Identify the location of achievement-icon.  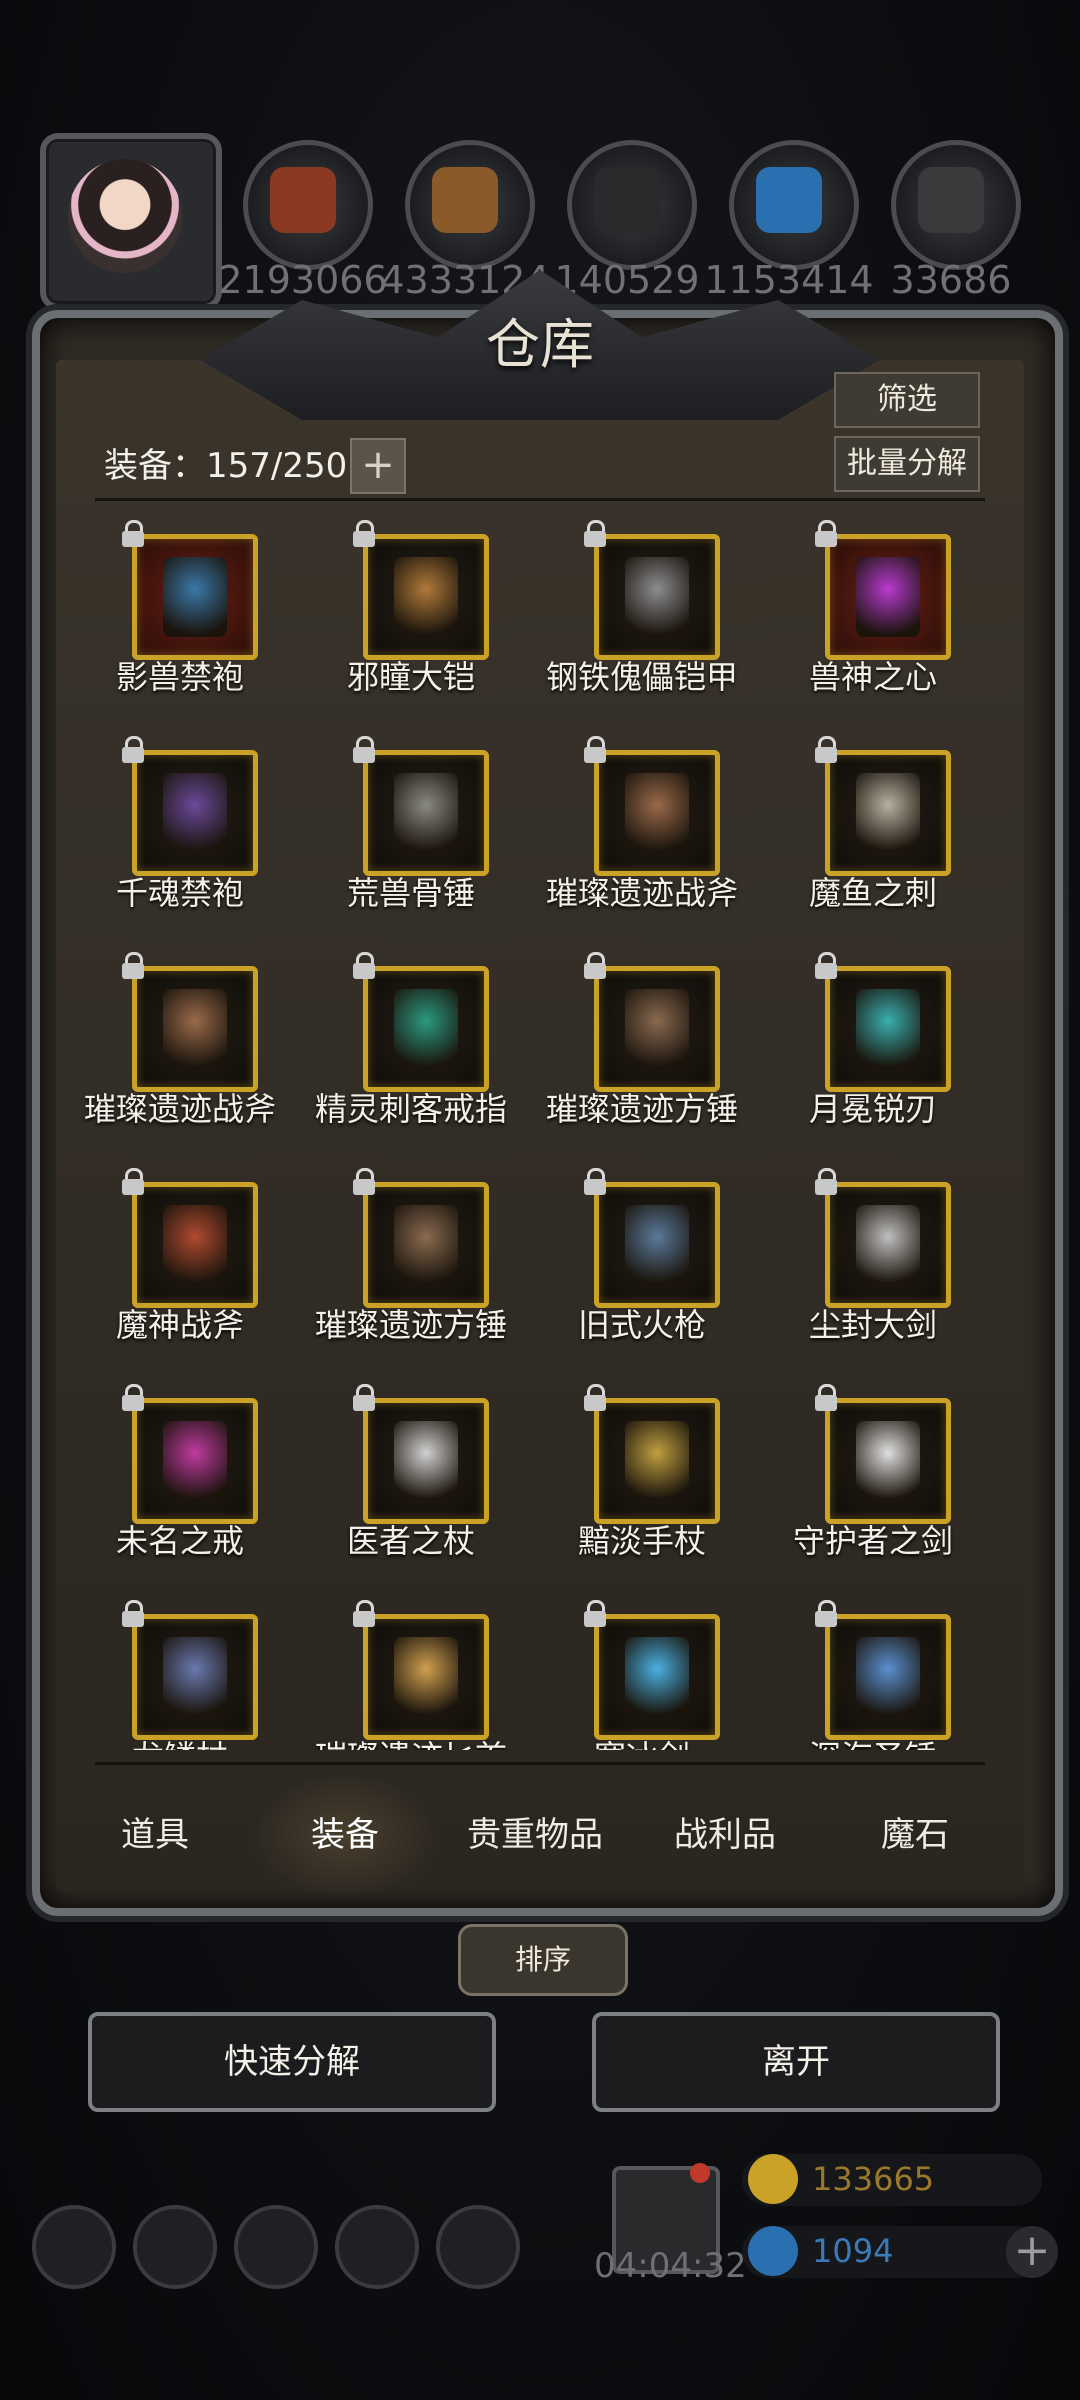
(175, 2247).